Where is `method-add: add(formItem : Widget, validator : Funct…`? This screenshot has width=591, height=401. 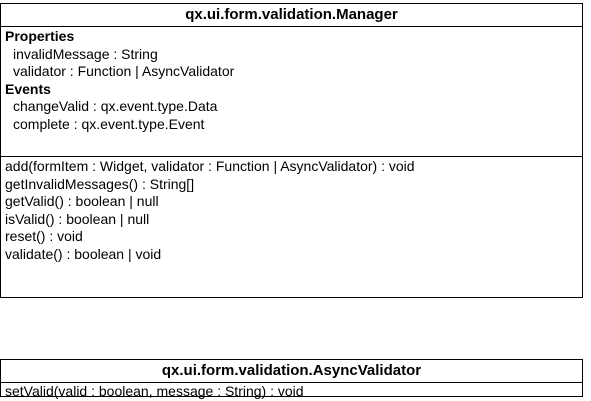
method-add: add(formItem : Widget, validator : Funct… is located at coordinates (210, 166).